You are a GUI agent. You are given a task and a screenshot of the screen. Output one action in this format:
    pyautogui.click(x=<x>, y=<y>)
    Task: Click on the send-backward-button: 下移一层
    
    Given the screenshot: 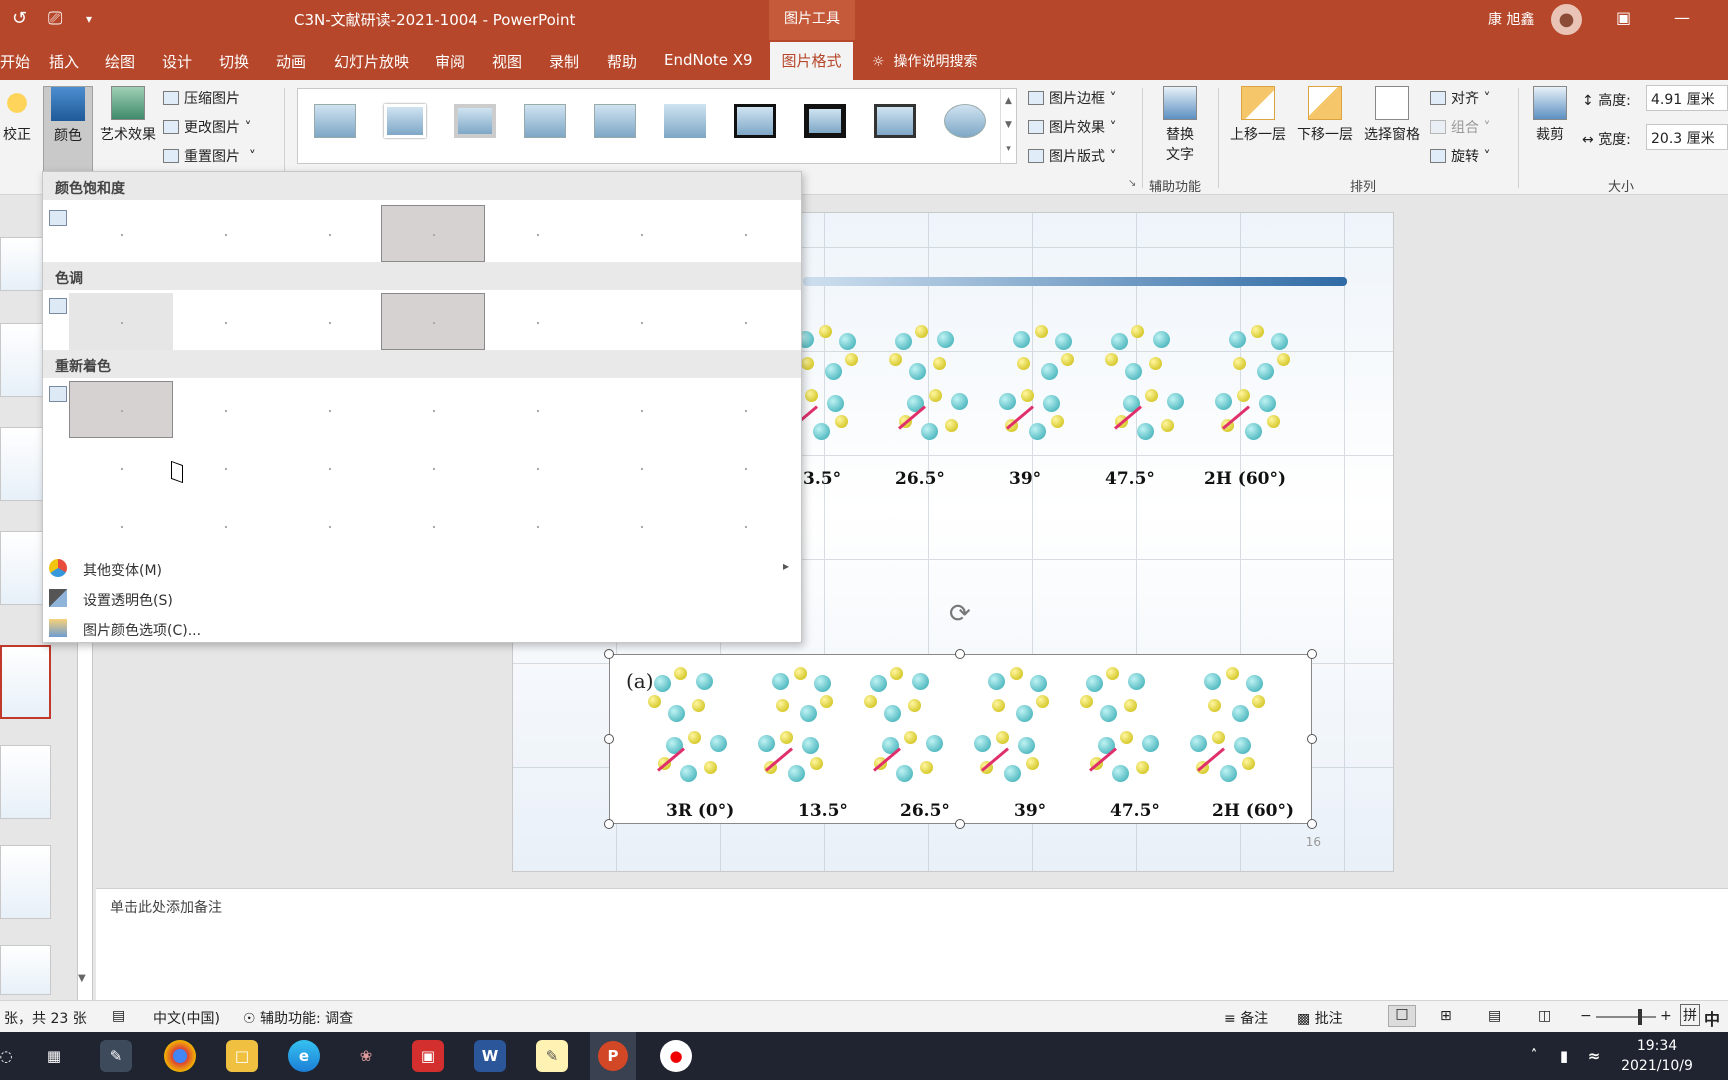 What is the action you would take?
    pyautogui.click(x=1325, y=115)
    